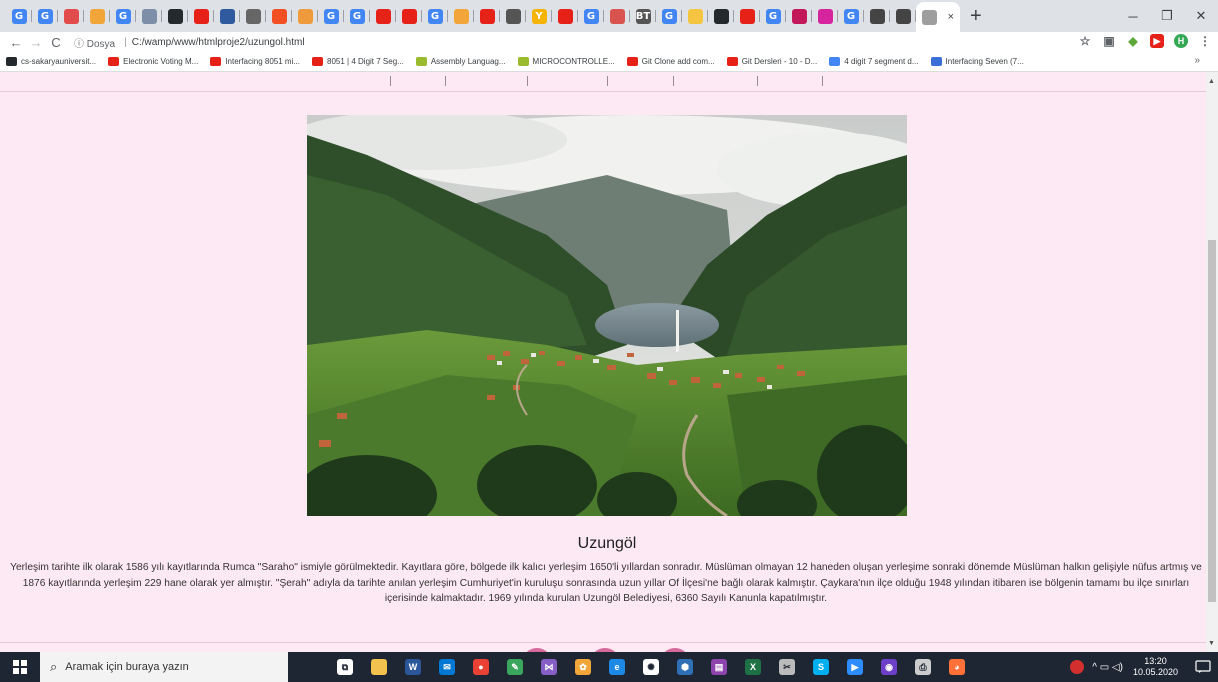  Describe the element at coordinates (1077, 667) in the screenshot. I see `antivirus-icon` at that location.